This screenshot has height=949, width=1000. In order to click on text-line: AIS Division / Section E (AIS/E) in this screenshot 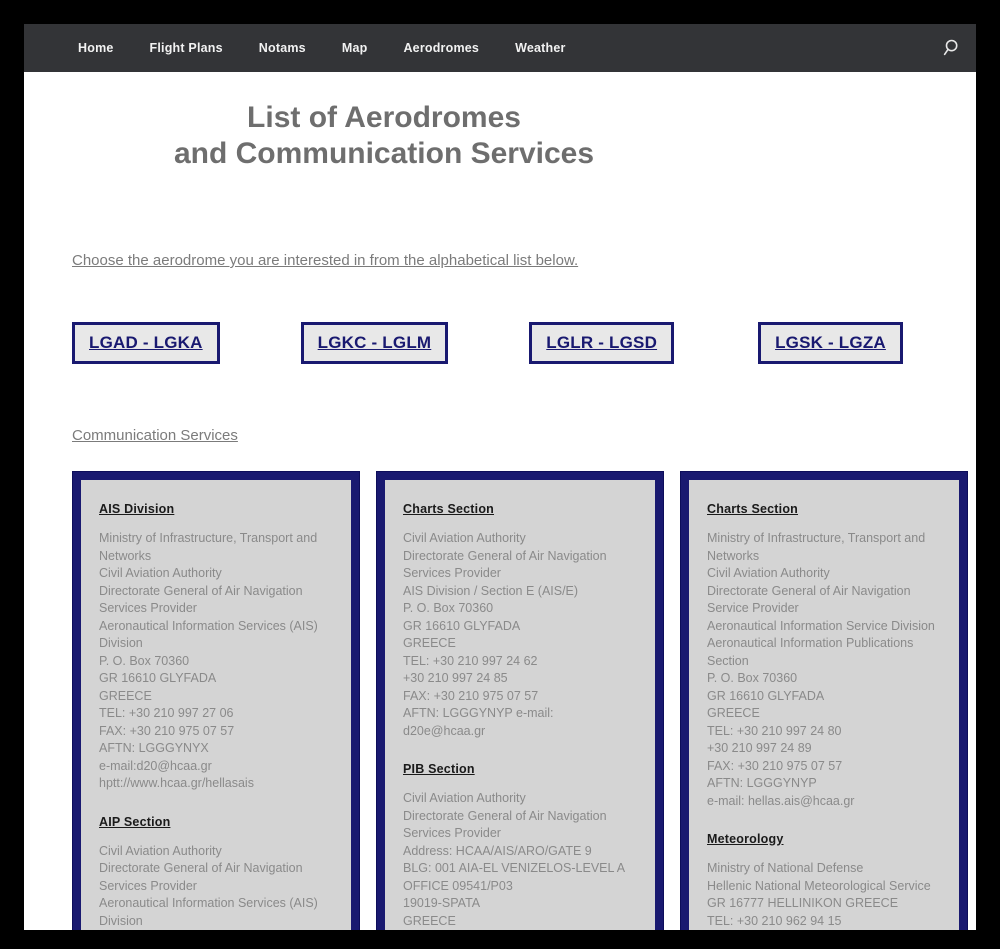, I will do `click(491, 590)`.